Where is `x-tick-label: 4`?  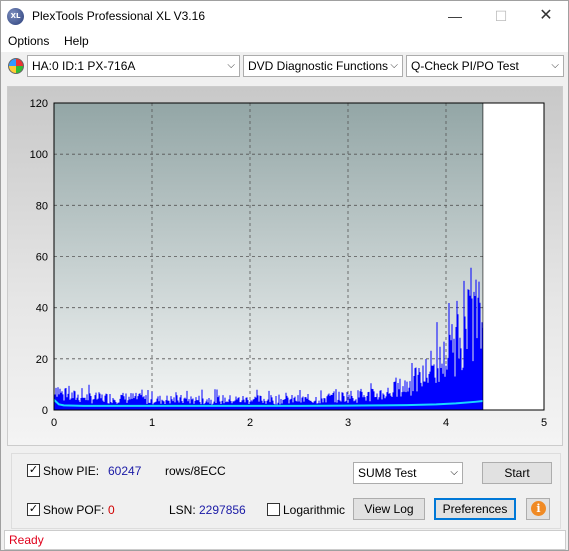
x-tick-label: 4 is located at coordinates (446, 423).